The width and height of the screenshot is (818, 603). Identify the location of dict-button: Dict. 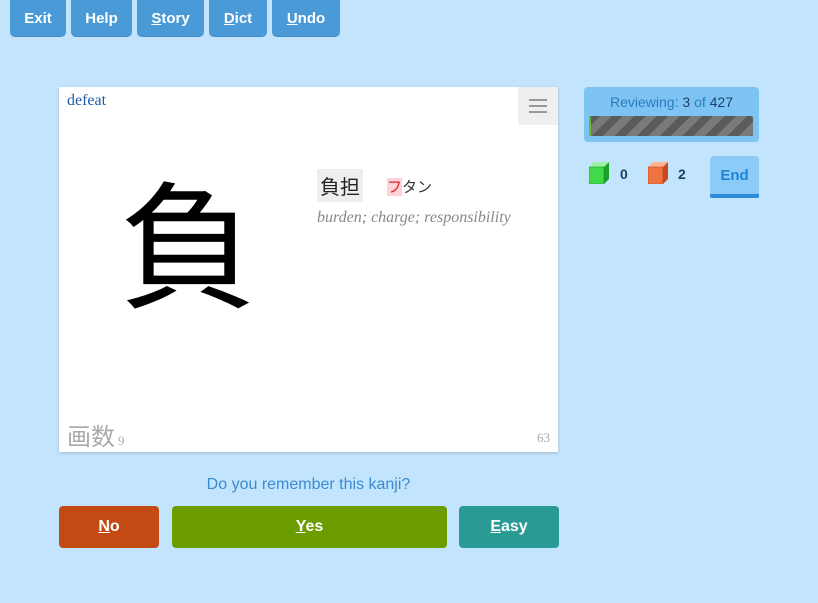
(238, 18).